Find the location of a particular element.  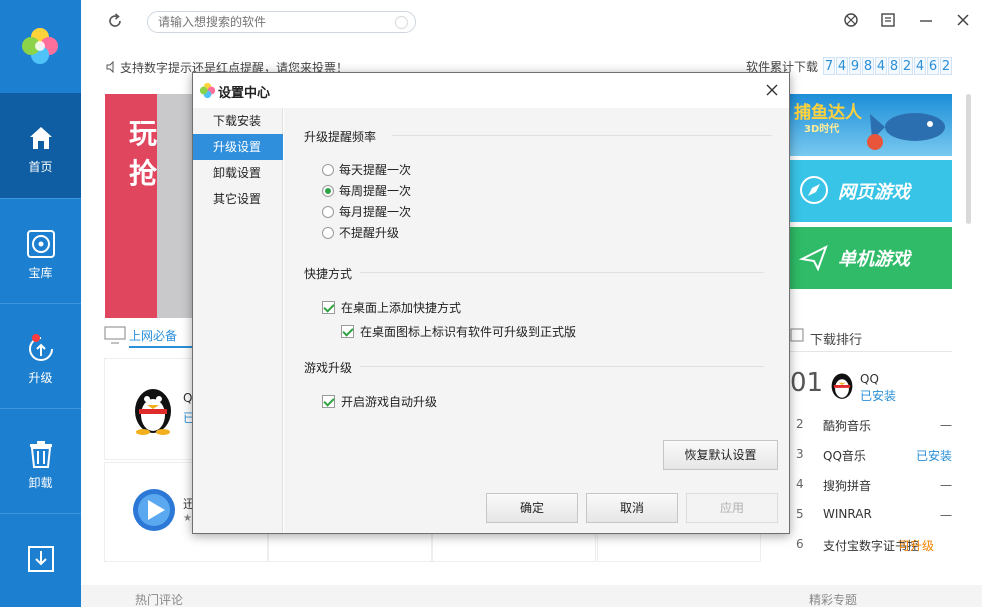

radio-daily: 每天提醒一次 is located at coordinates (366, 169).